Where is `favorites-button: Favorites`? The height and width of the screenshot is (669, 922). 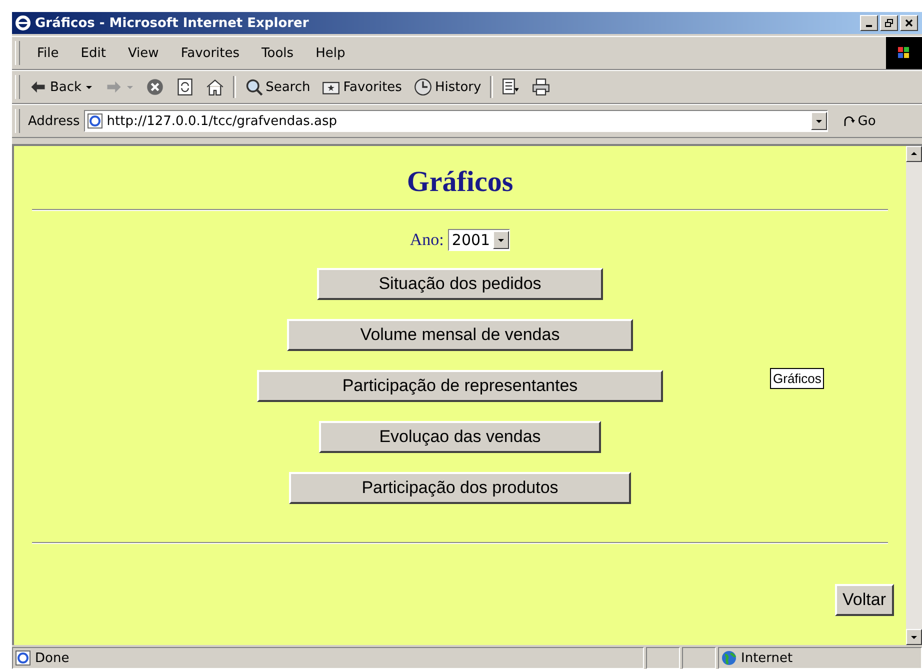 favorites-button: Favorites is located at coordinates (362, 87).